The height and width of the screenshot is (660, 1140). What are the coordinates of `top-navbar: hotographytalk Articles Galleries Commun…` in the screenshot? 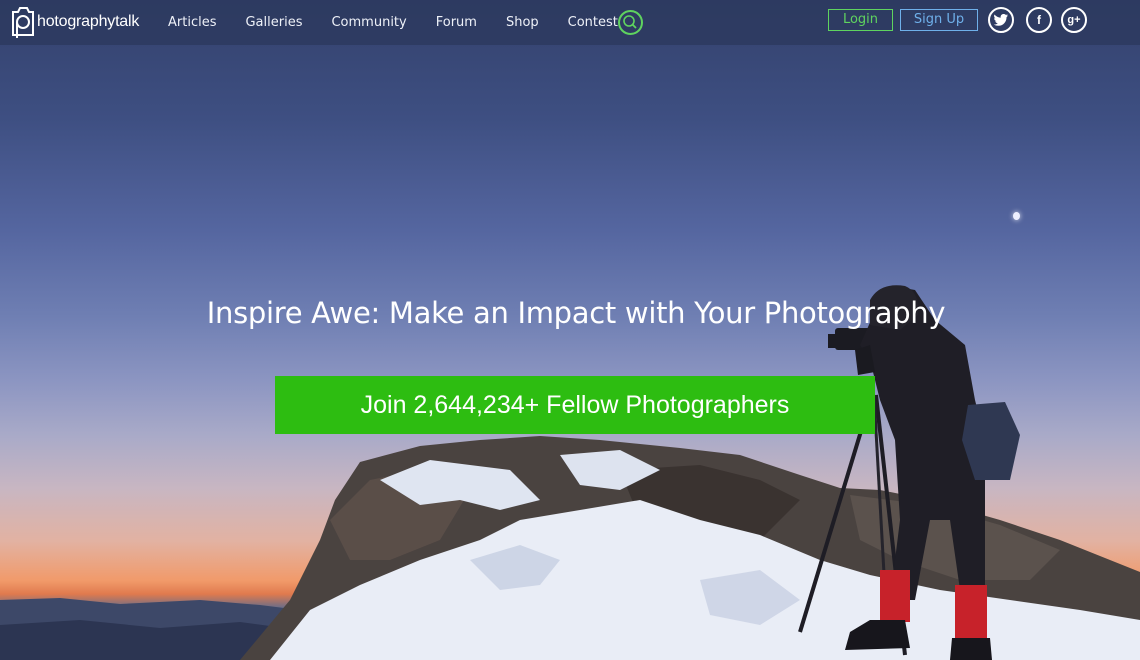 It's located at (570, 22).